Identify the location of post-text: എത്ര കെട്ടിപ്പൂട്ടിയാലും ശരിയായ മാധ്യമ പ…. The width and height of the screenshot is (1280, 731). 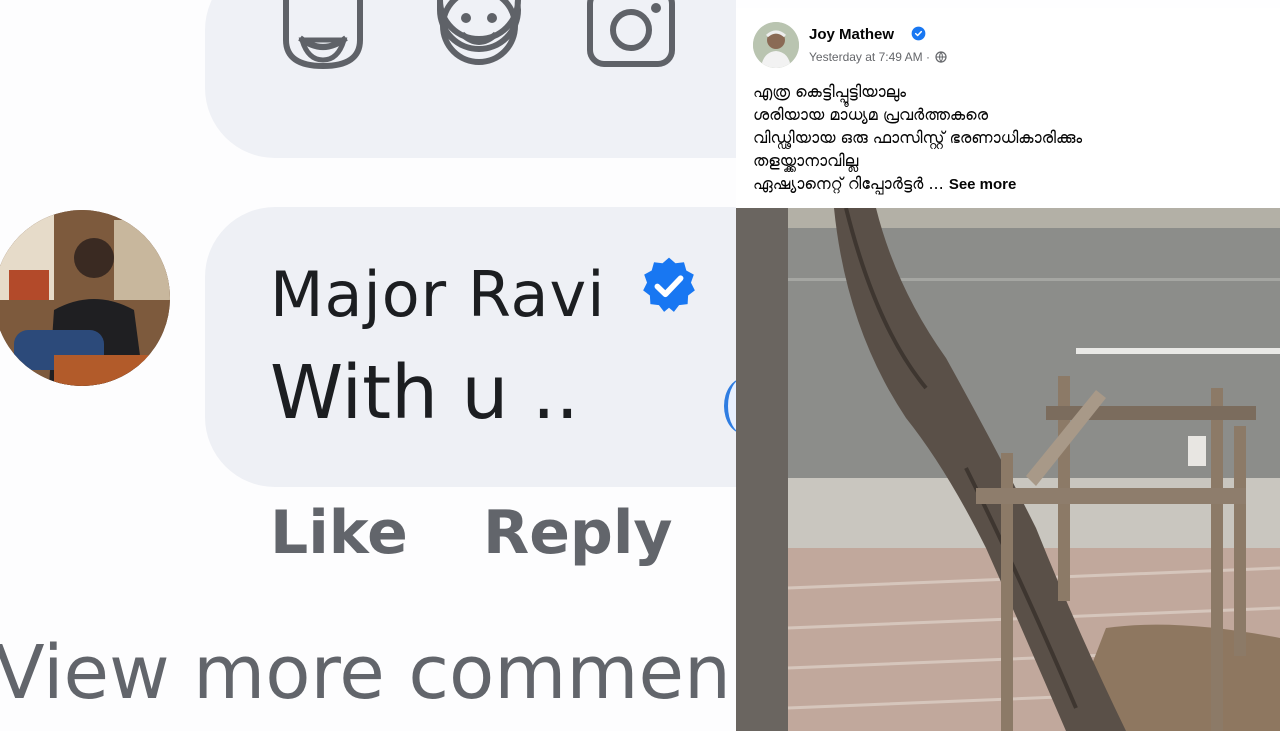
(1013, 138).